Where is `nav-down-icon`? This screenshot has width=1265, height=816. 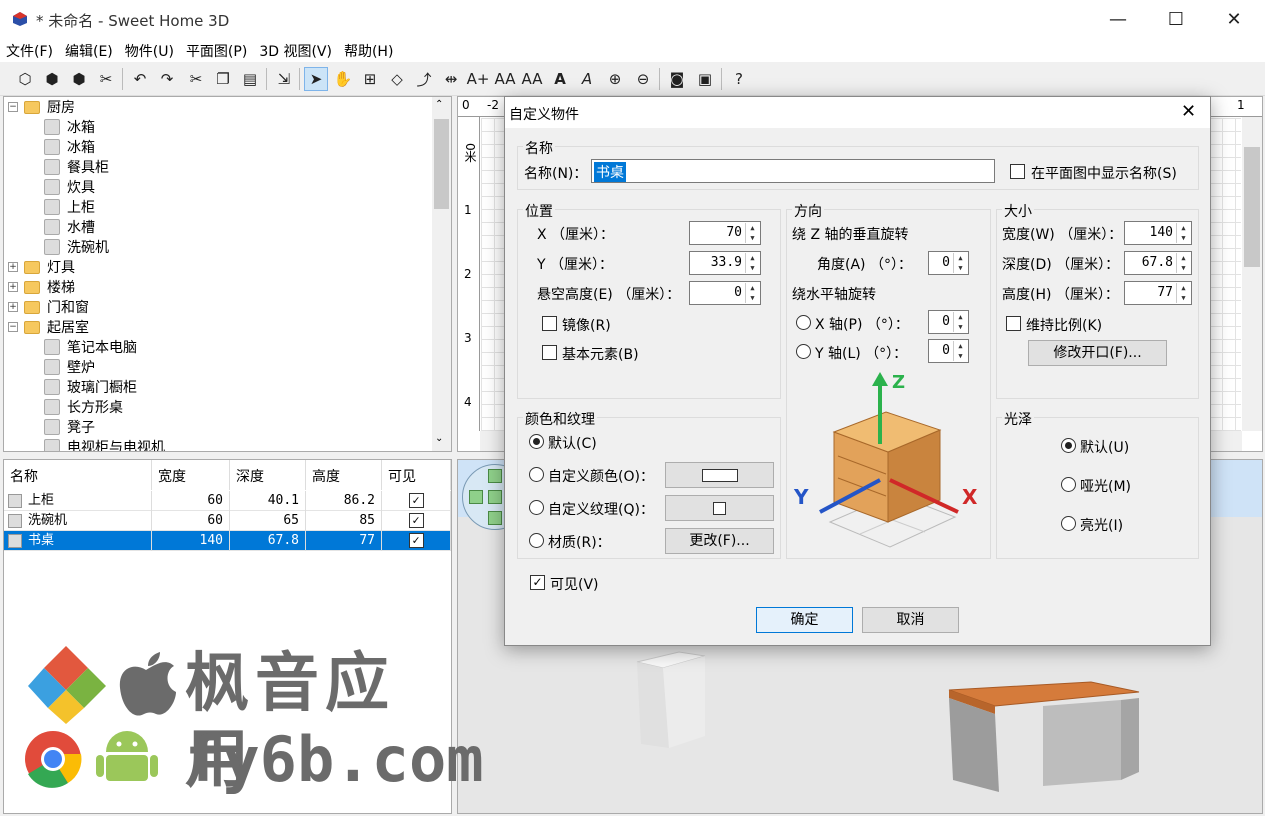
nav-down-icon is located at coordinates (495, 518).